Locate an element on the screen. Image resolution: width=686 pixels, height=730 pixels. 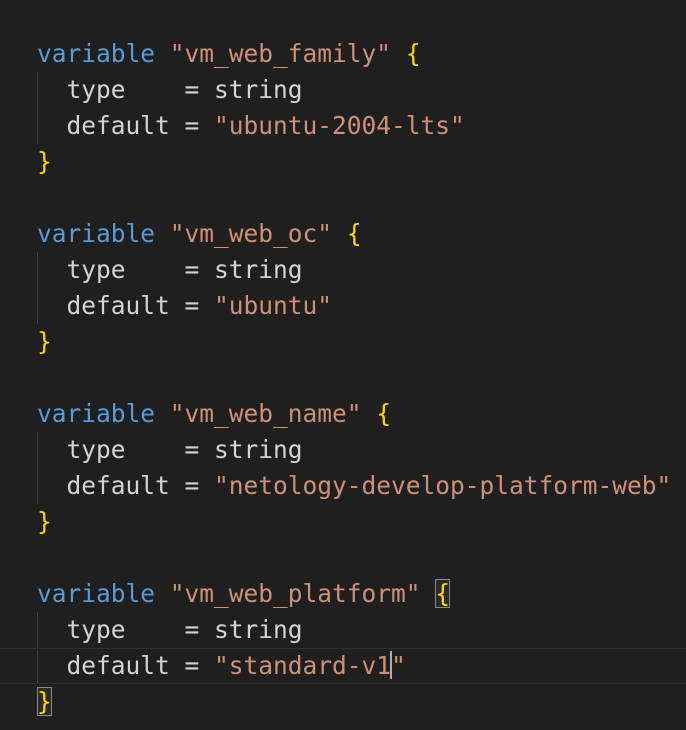
default-value: "netology-develop-platform-web" is located at coordinates (443, 485).